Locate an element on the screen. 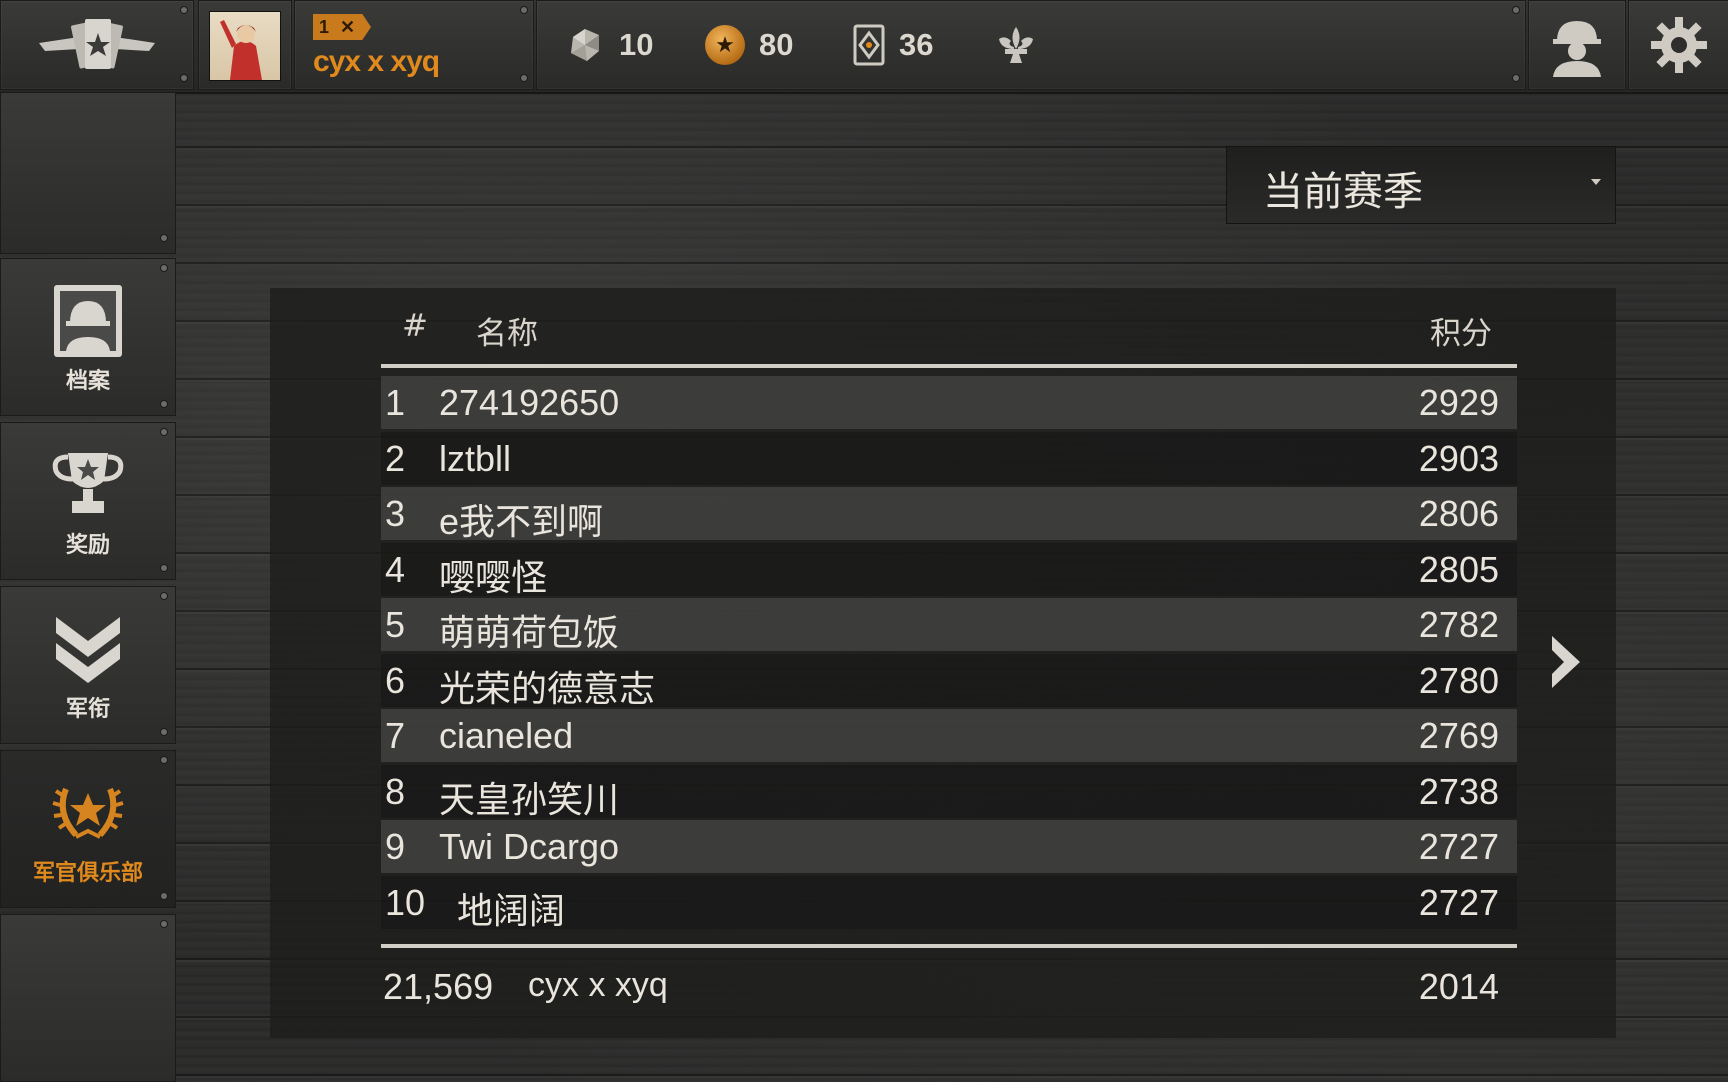  sidebar-item-rewards: 奖励 is located at coordinates (88, 501).